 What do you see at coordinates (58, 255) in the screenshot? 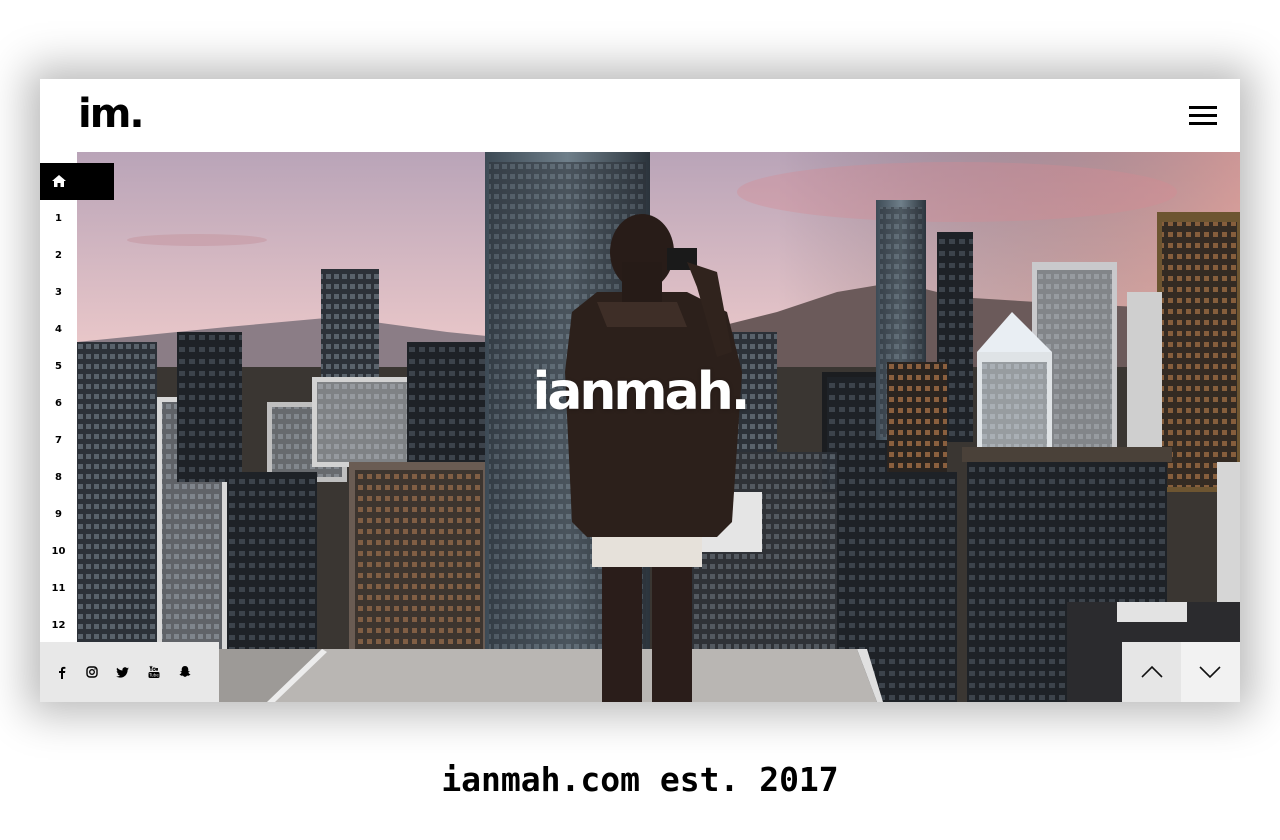
I see `nav-item-2: 2` at bounding box center [58, 255].